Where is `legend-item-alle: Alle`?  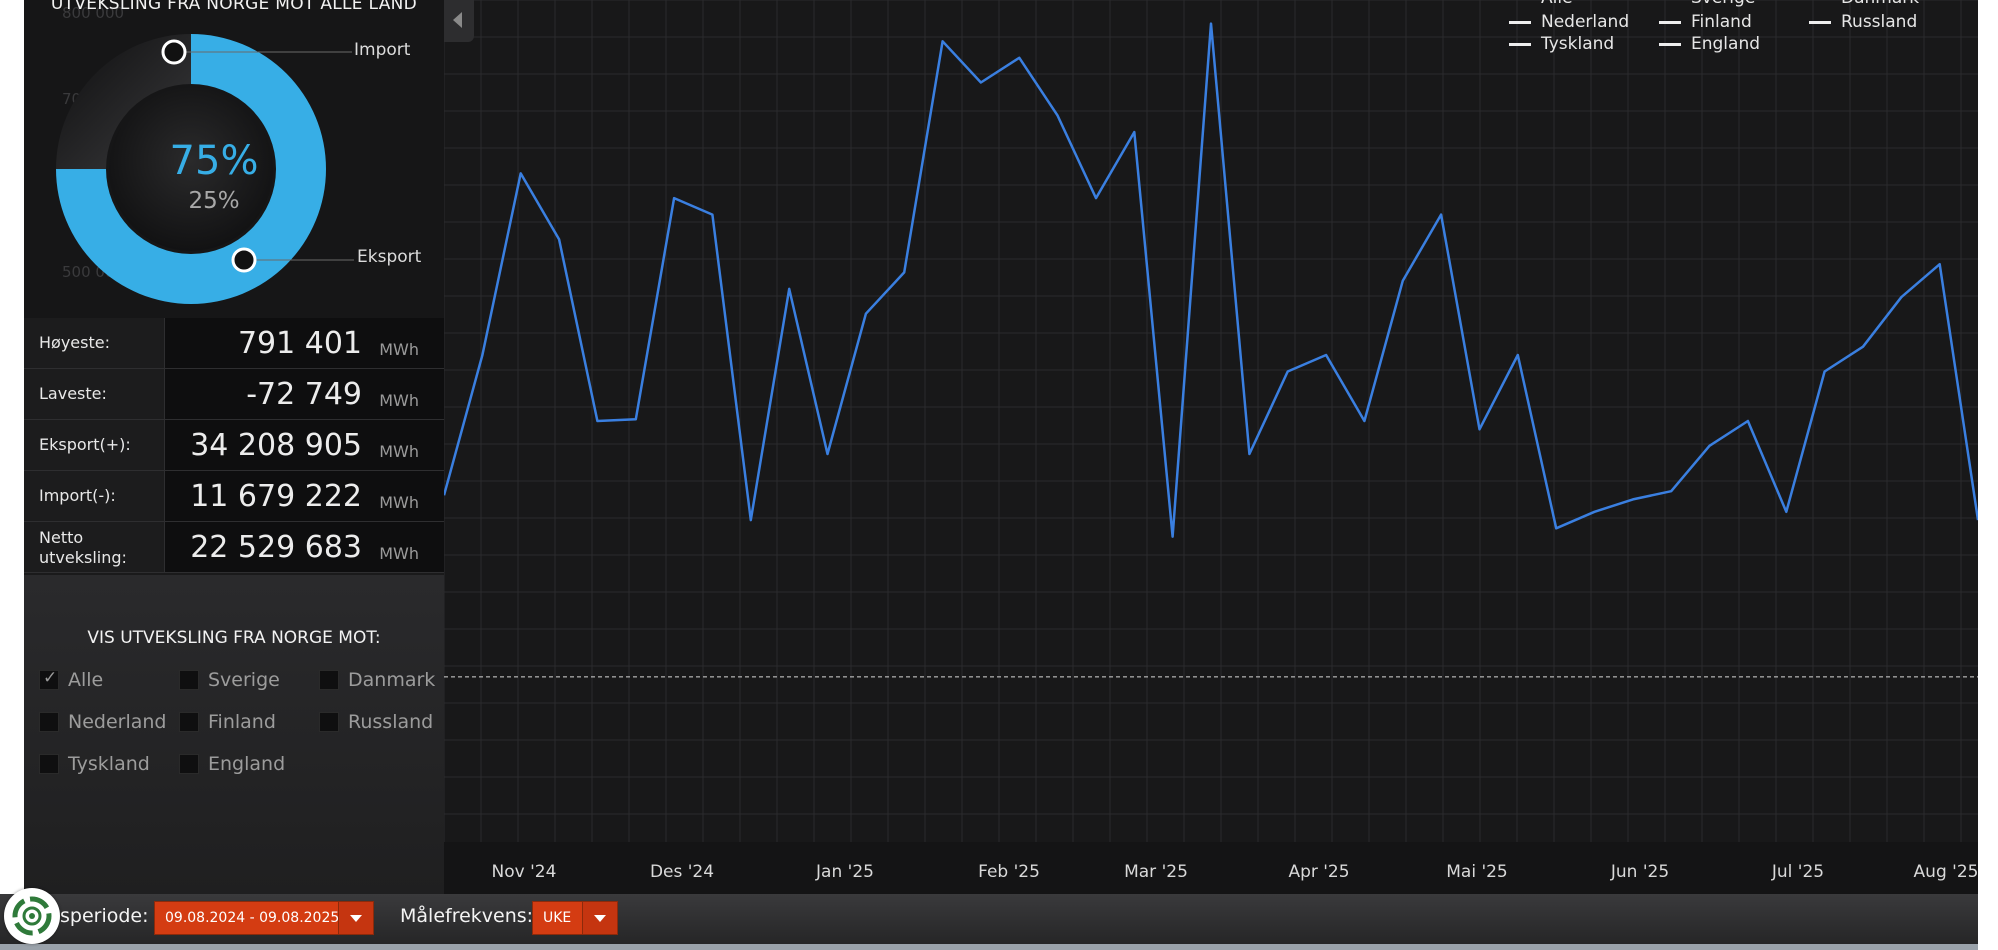 legend-item-alle: Alle is located at coordinates (1541, 4).